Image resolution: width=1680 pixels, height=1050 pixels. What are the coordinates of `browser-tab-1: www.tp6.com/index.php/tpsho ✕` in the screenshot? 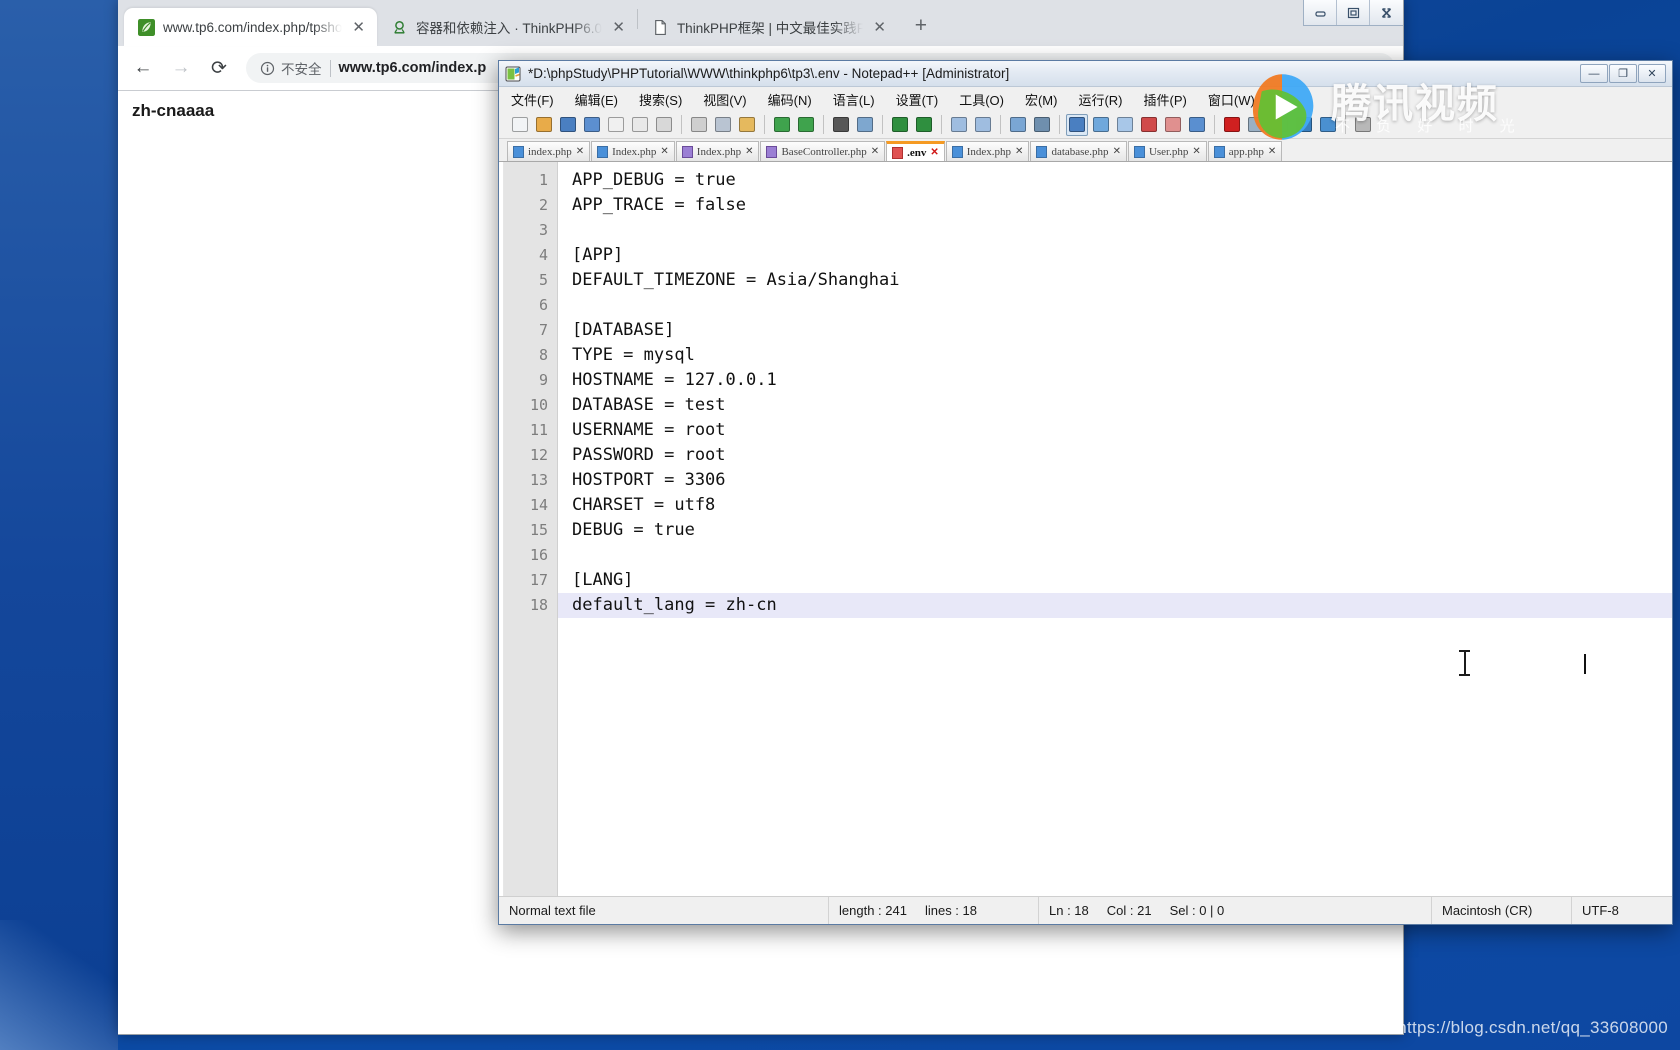 It's located at (250, 27).